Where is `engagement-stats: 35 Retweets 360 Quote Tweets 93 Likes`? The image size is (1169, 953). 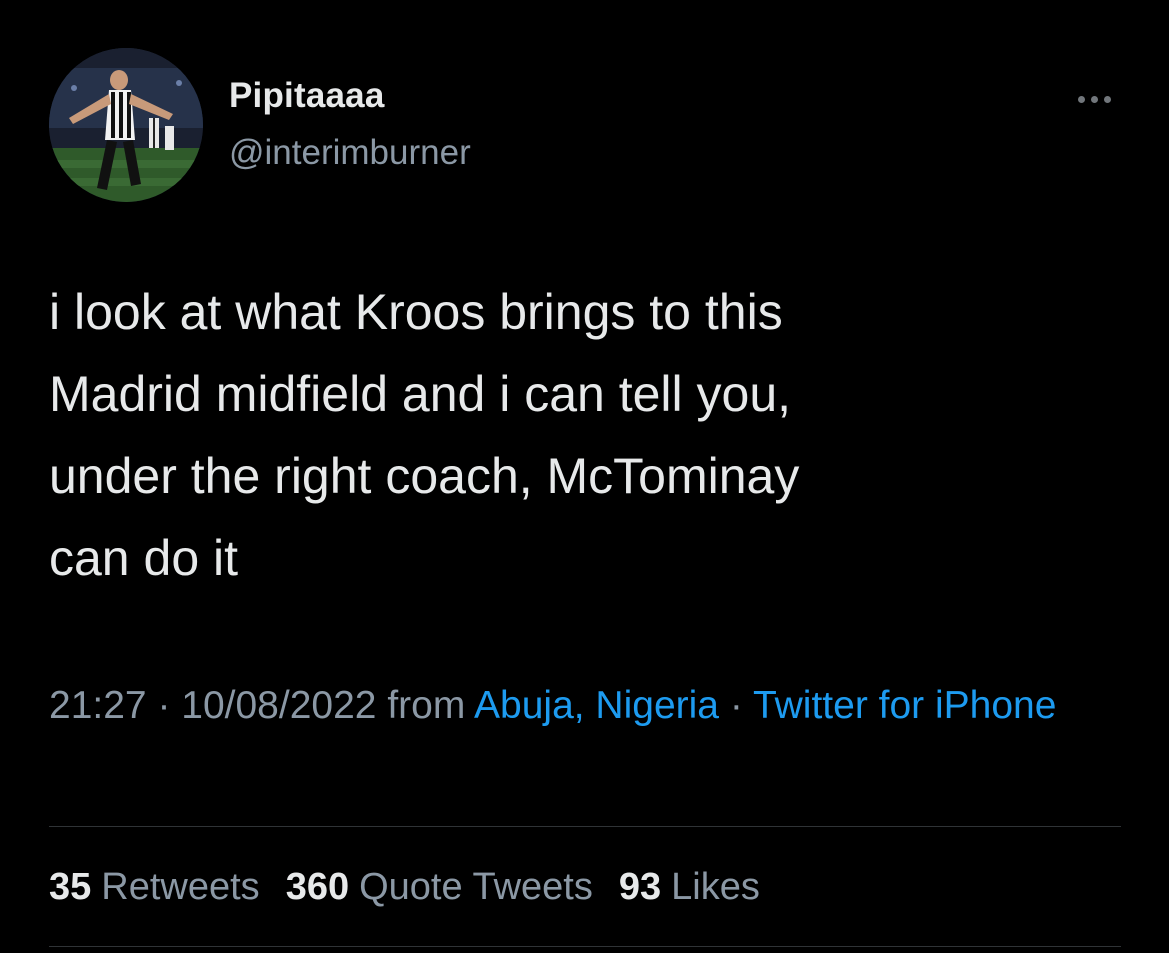 engagement-stats: 35 Retweets 360 Quote Tweets 93 Likes is located at coordinates (404, 887).